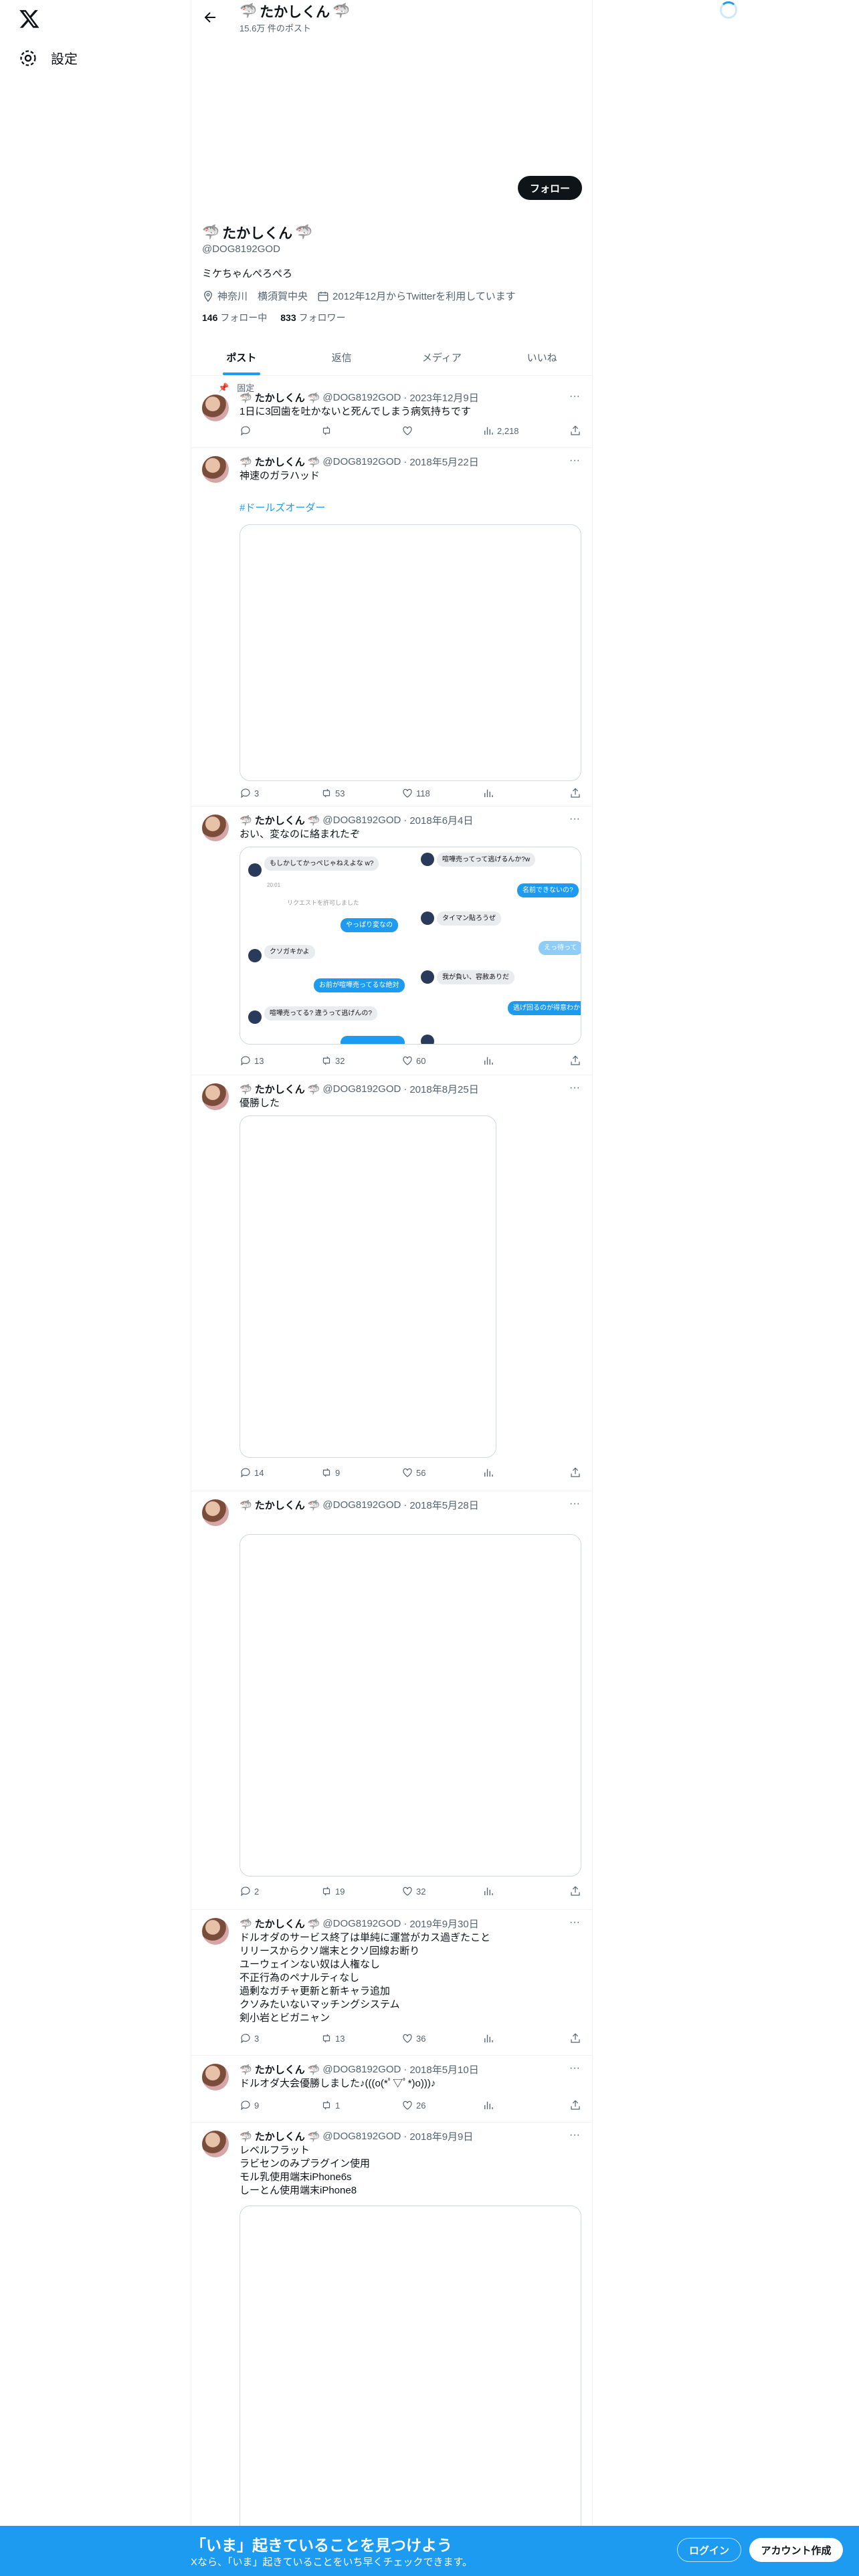  What do you see at coordinates (443, 462) in the screenshot?
I see `post-date: 2018年5月22日` at bounding box center [443, 462].